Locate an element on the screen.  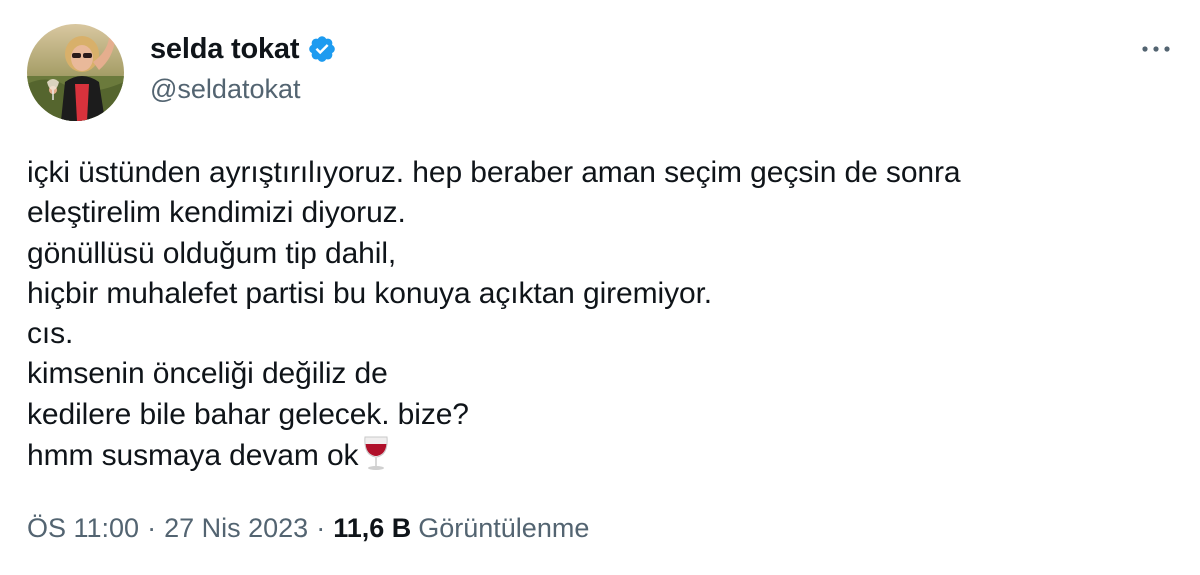
verified-badge-icon is located at coordinates (322, 49).